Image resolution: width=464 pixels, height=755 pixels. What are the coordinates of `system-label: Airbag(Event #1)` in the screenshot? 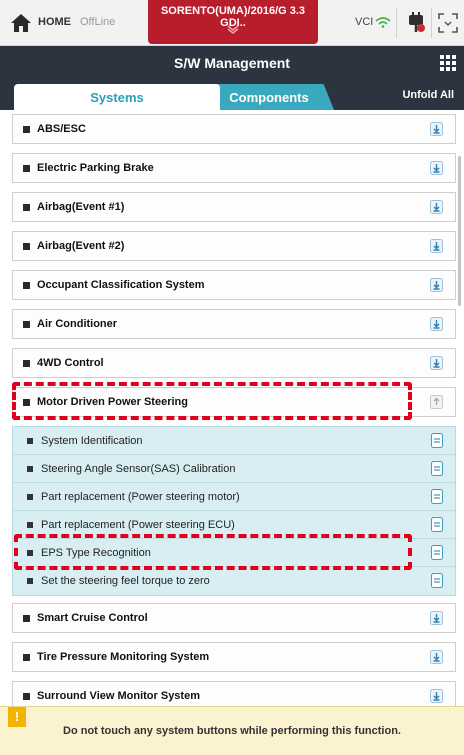 It's located at (81, 207).